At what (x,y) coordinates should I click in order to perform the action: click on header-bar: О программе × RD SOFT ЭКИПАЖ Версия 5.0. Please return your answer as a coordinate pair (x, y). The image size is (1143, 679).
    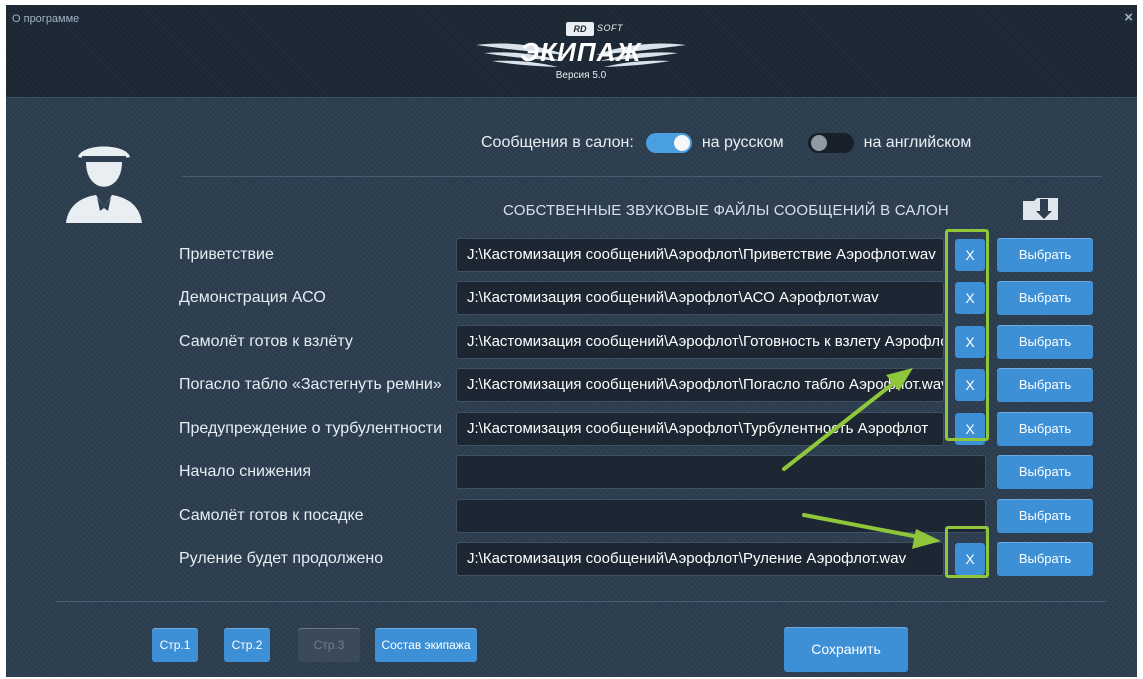
    Looking at the image, I should click on (571, 51).